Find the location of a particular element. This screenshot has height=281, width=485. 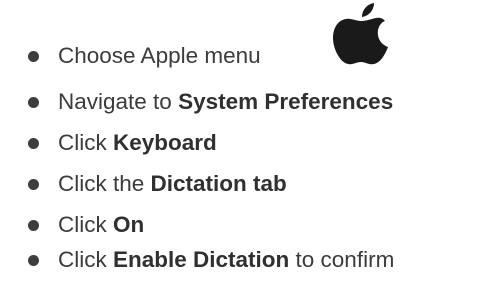

step-strong: System Preferences is located at coordinates (286, 101).